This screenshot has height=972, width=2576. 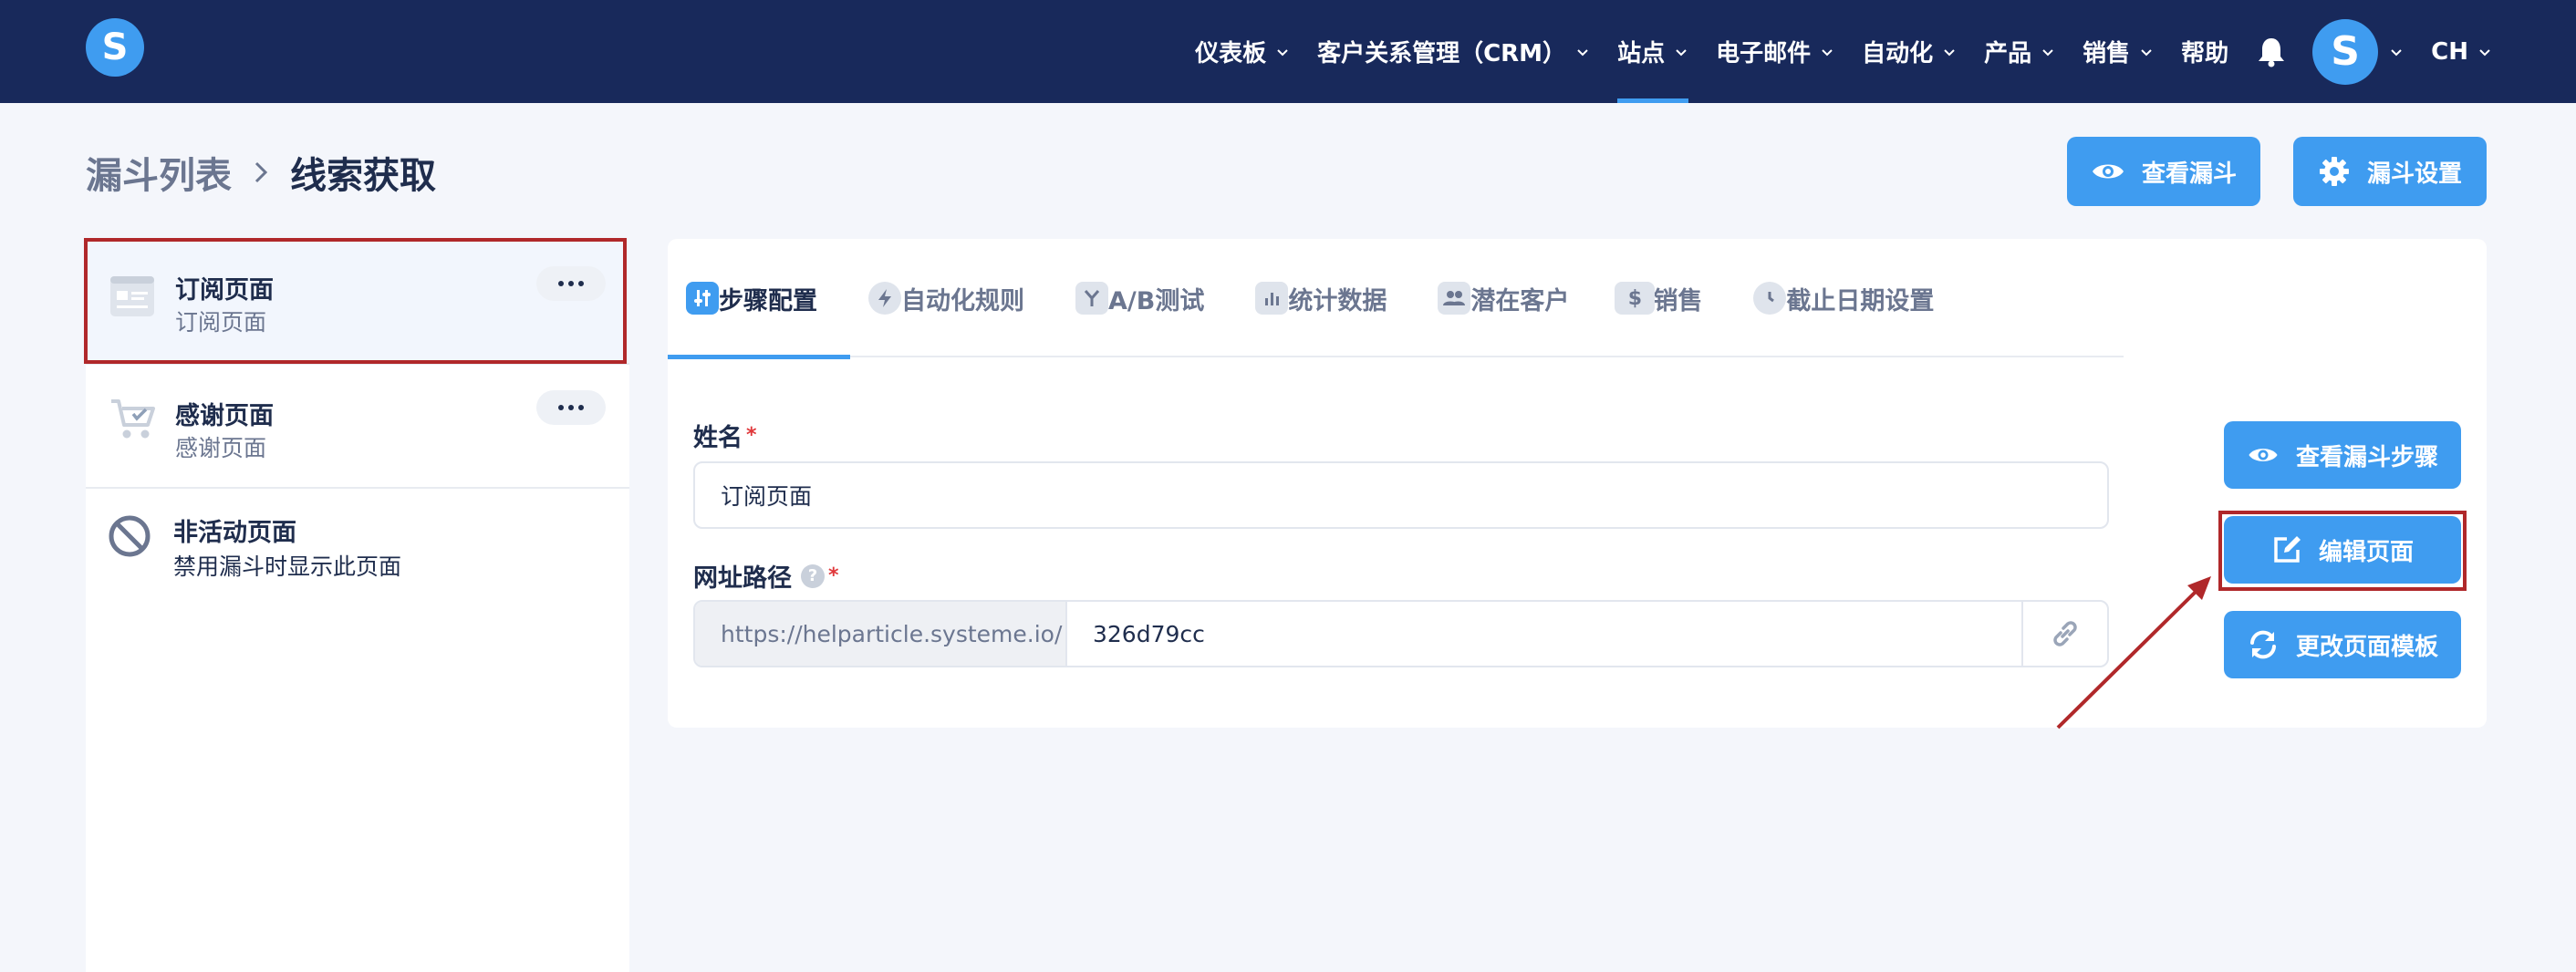 I want to click on annotation-arrow, so click(x=2133, y=652).